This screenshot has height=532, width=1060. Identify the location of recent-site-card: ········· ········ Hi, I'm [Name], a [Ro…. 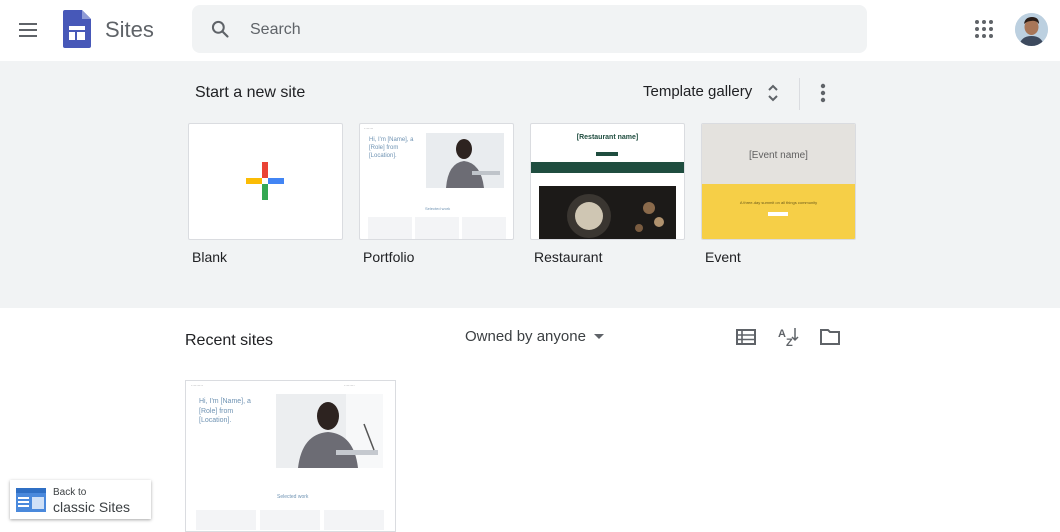
(290, 456).